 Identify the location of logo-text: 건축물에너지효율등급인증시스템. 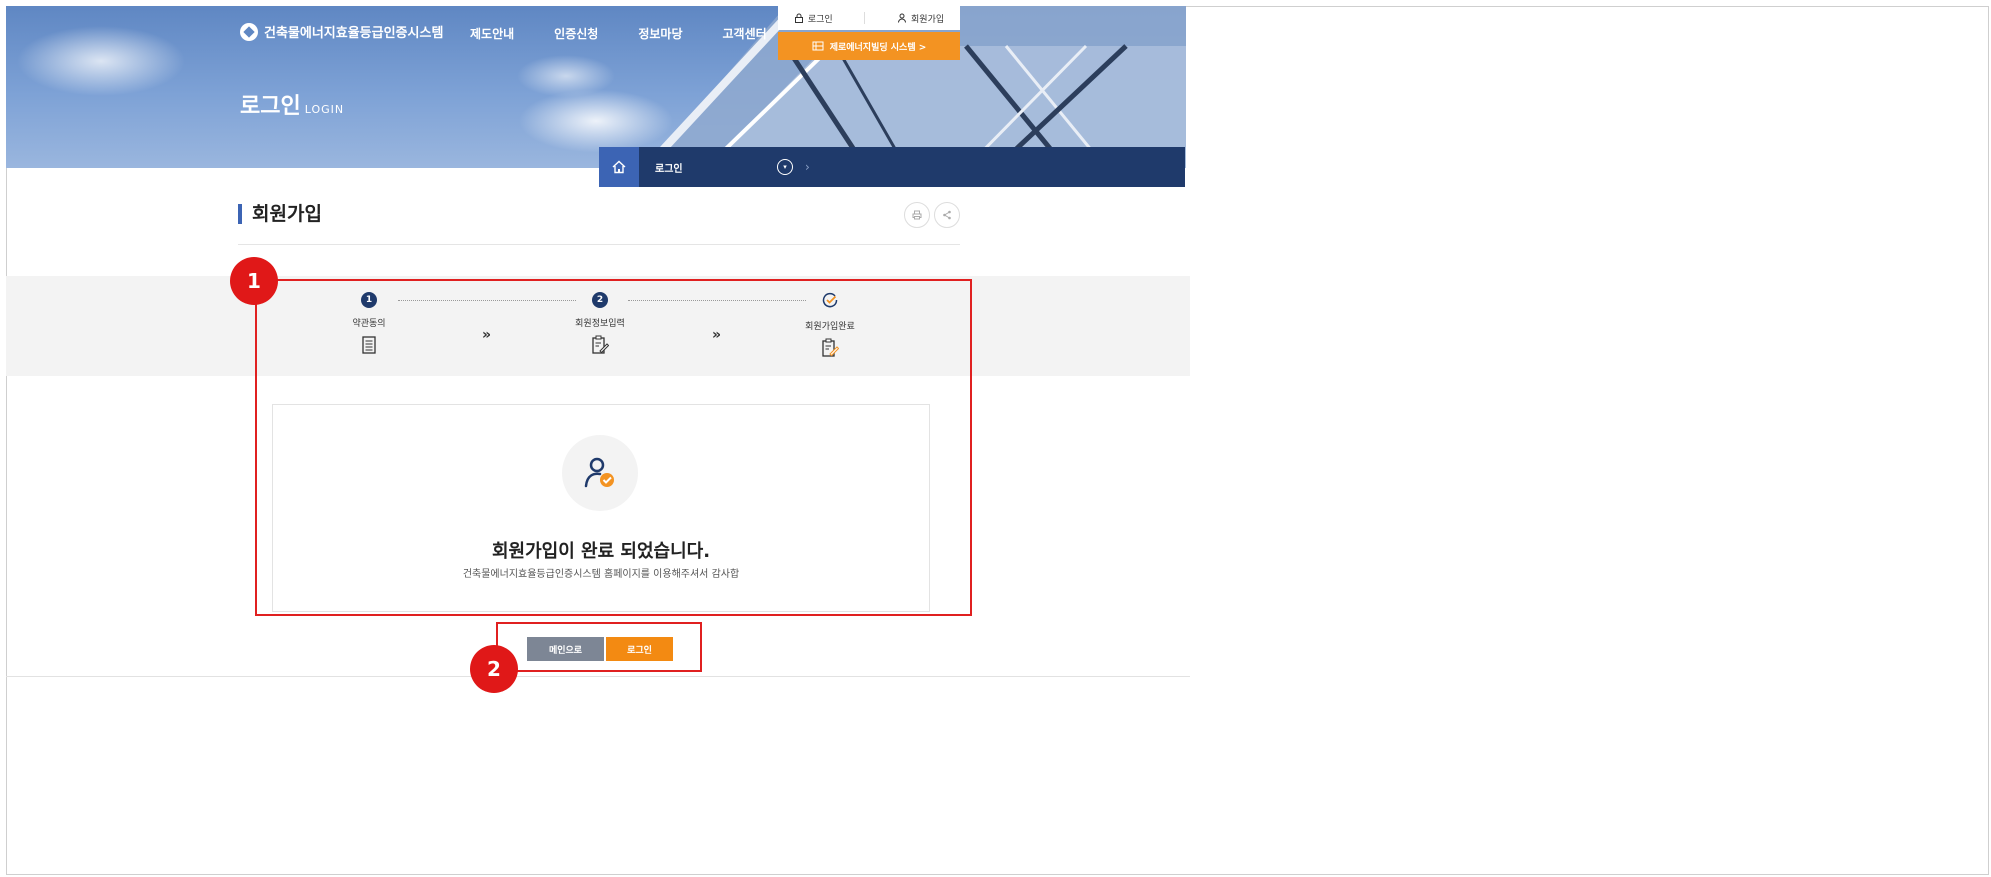
(354, 33).